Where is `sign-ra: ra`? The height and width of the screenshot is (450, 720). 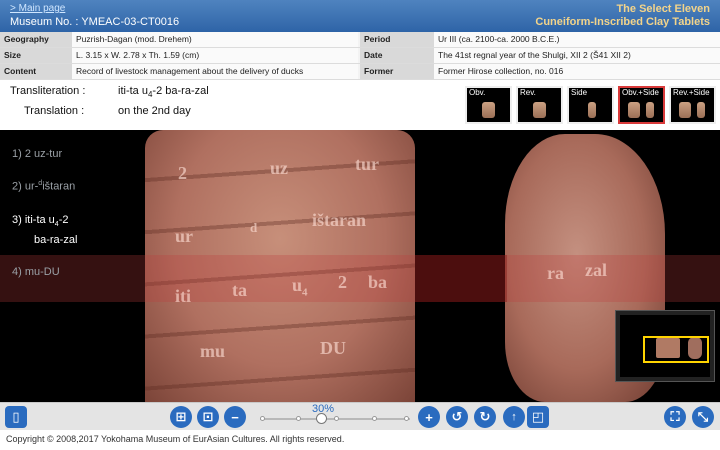
sign-ra: ra is located at coordinates (555, 273).